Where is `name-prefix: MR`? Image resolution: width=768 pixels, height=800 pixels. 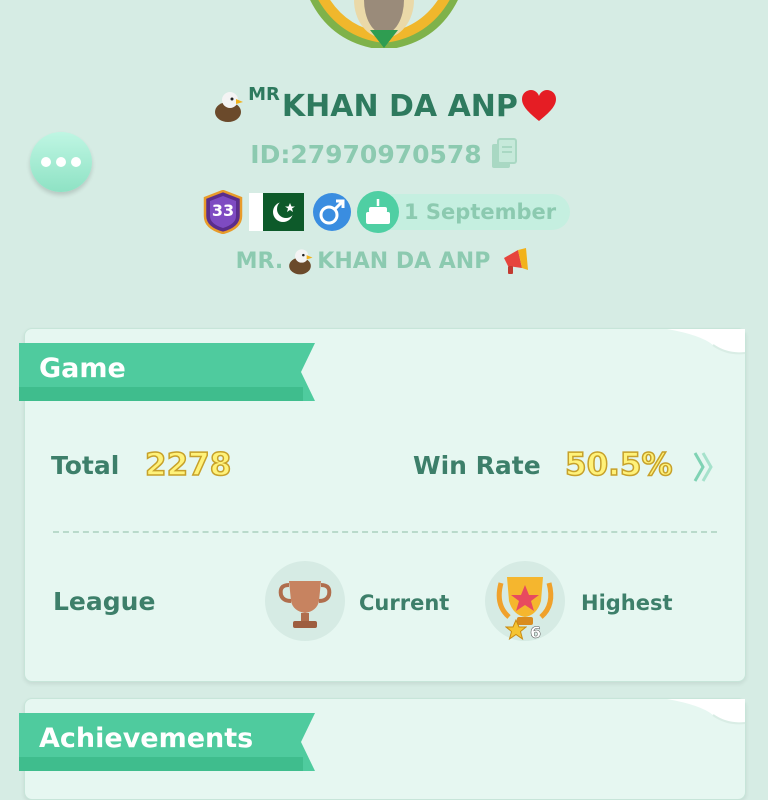
name-prefix: MR is located at coordinates (264, 94).